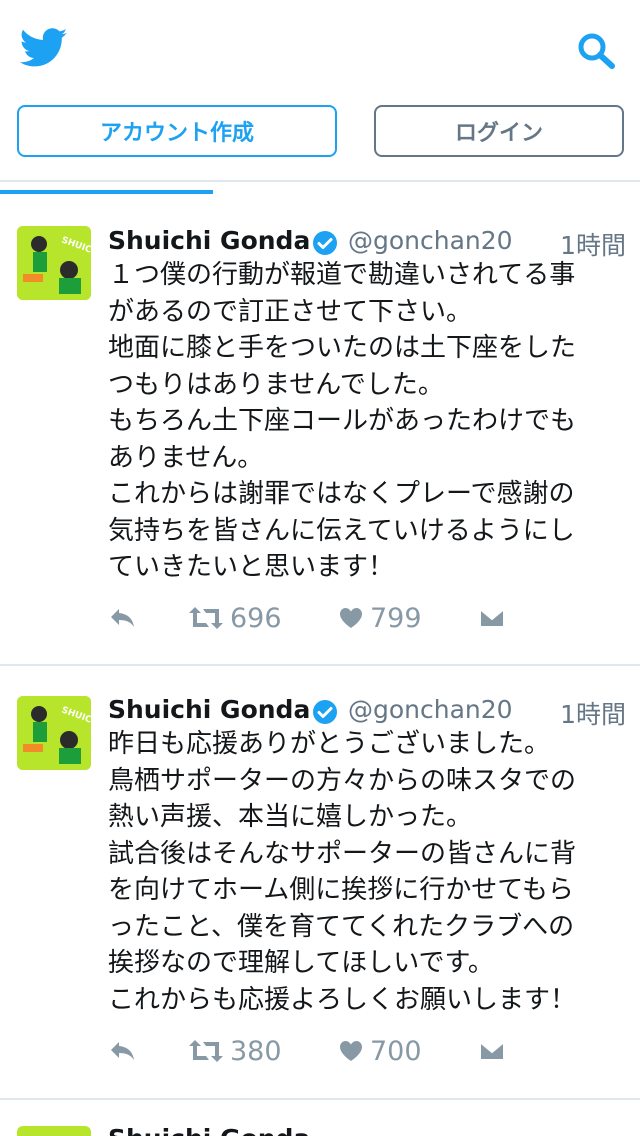 The height and width of the screenshot is (1136, 640). I want to click on tweet-header: Shuichi Gonda, so click(367, 1128).